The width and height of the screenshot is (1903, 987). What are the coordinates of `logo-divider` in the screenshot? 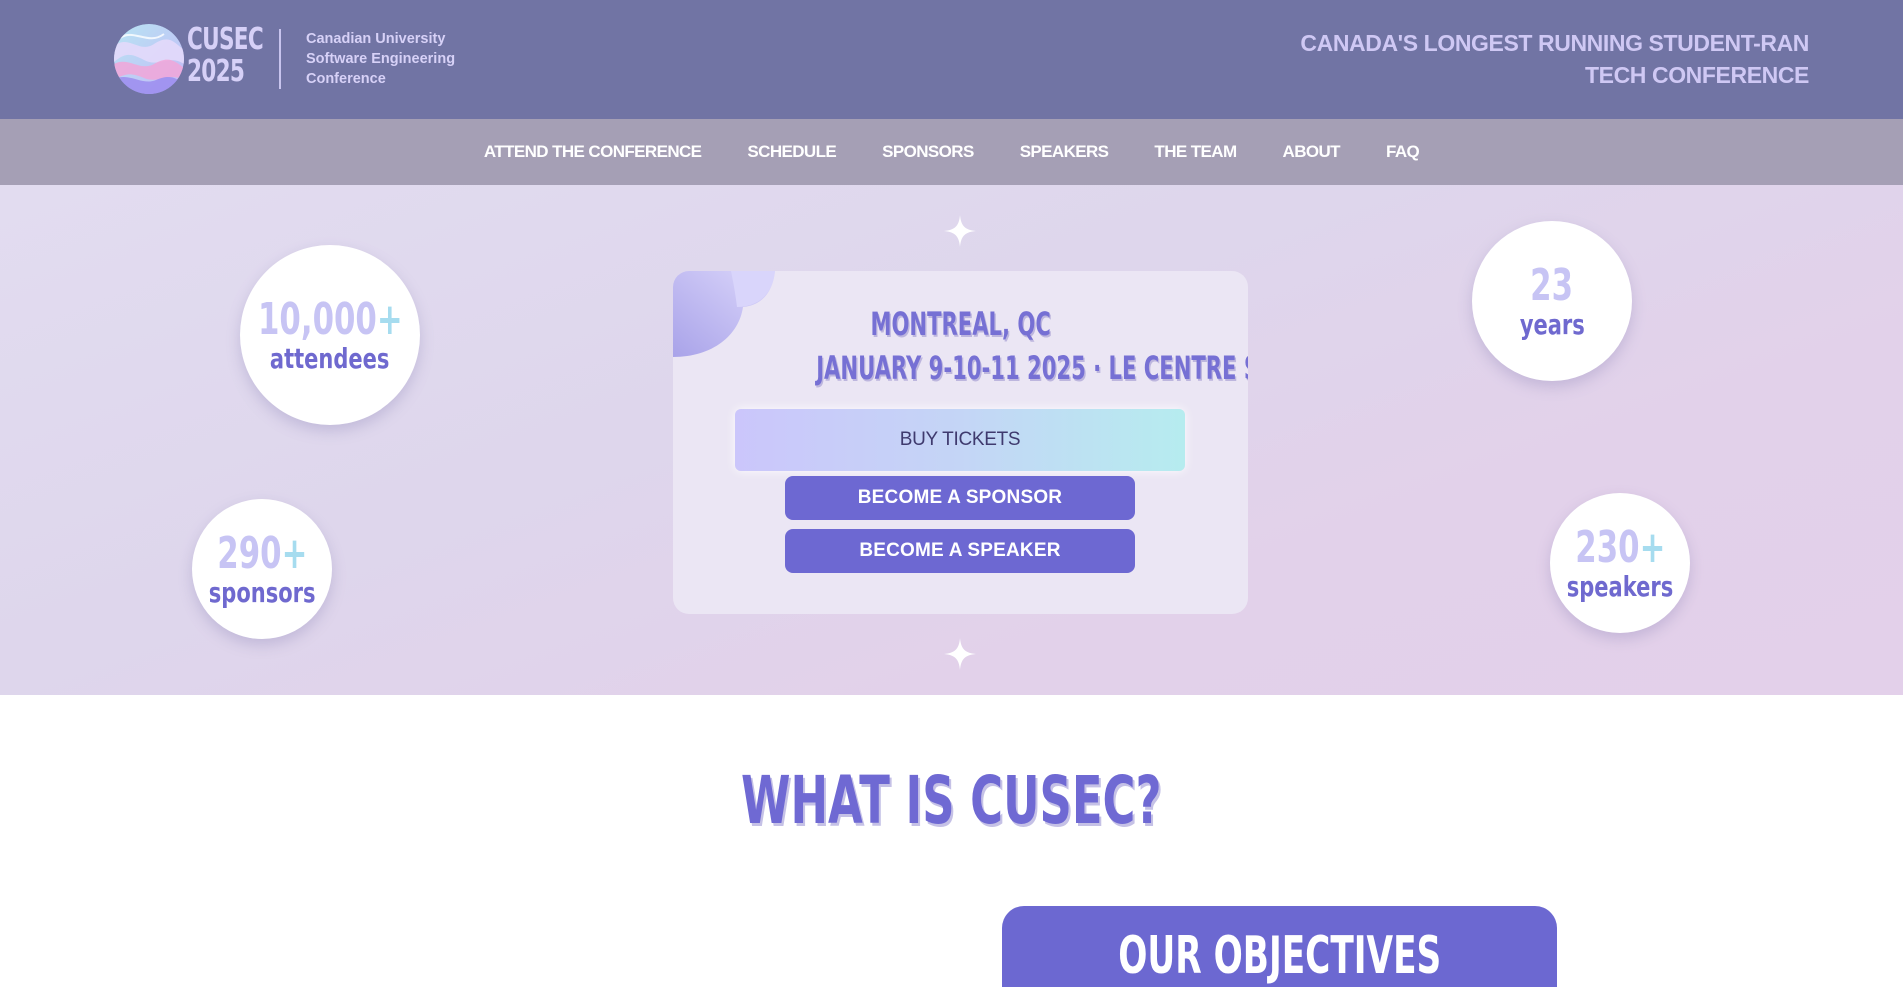 It's located at (280, 59).